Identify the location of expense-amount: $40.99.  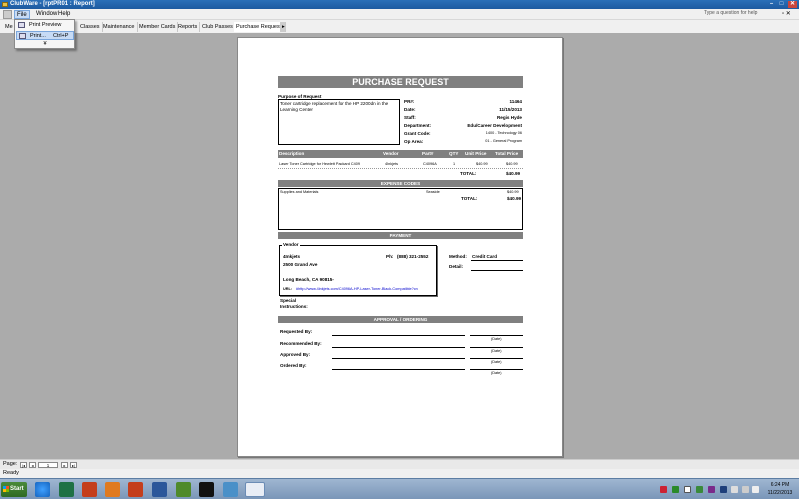
(513, 192).